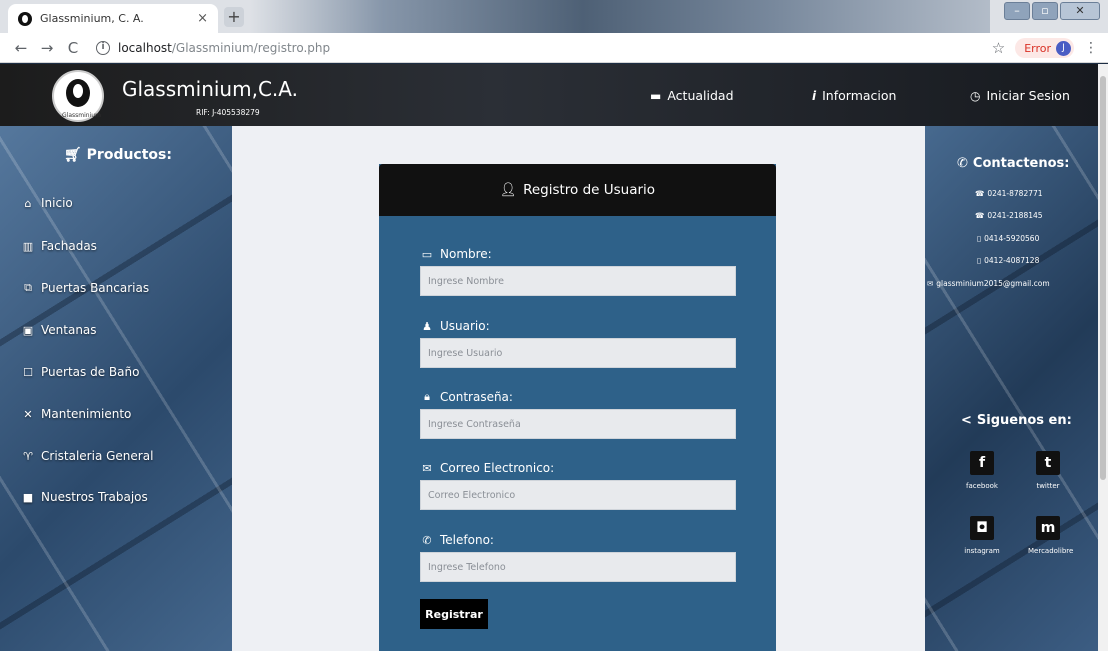 Image resolution: width=1108 pixels, height=651 pixels. I want to click on url-host: localhost, so click(145, 47).